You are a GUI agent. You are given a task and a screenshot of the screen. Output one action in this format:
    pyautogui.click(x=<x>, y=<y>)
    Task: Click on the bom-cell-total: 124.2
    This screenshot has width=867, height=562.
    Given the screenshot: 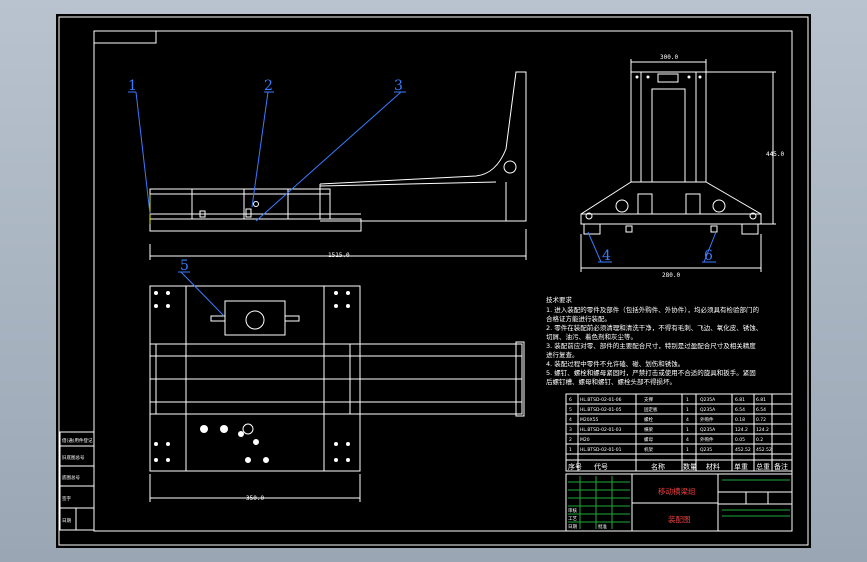 What is the action you would take?
    pyautogui.click(x=762, y=430)
    